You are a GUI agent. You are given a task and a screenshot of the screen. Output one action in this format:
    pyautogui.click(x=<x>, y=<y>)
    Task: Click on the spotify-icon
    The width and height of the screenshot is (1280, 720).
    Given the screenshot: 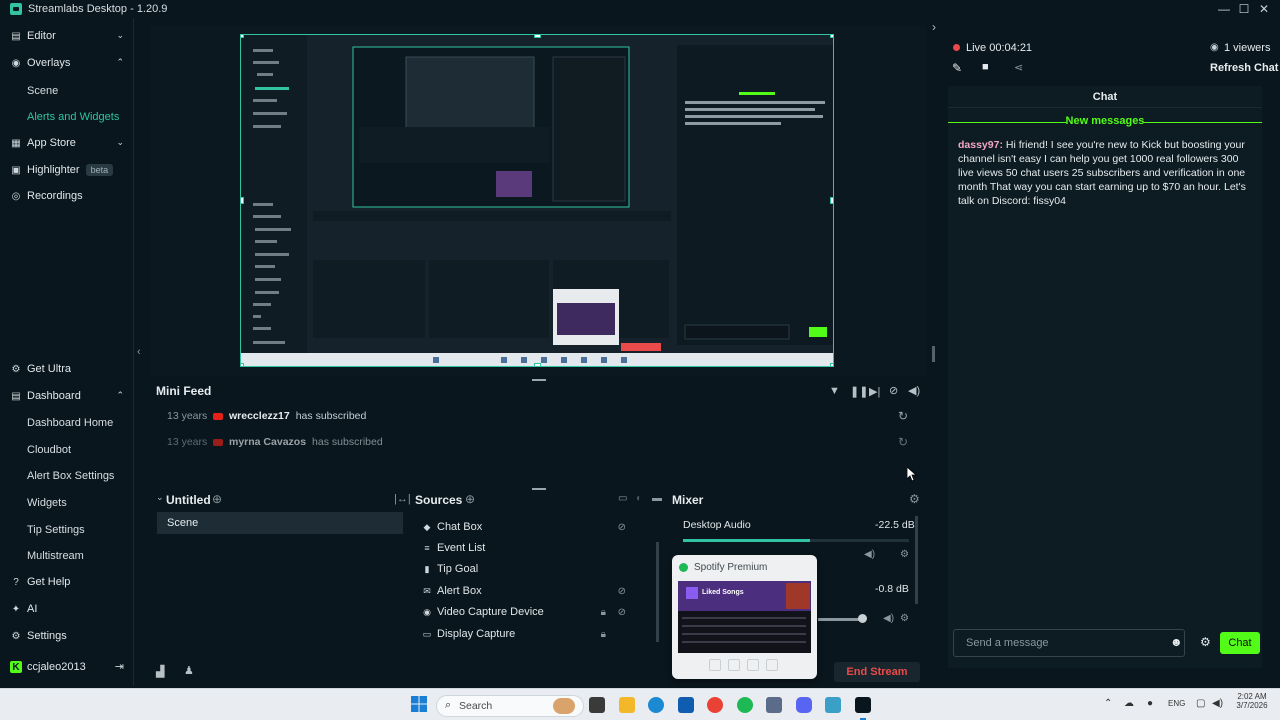 What is the action you would take?
    pyautogui.click(x=745, y=705)
    